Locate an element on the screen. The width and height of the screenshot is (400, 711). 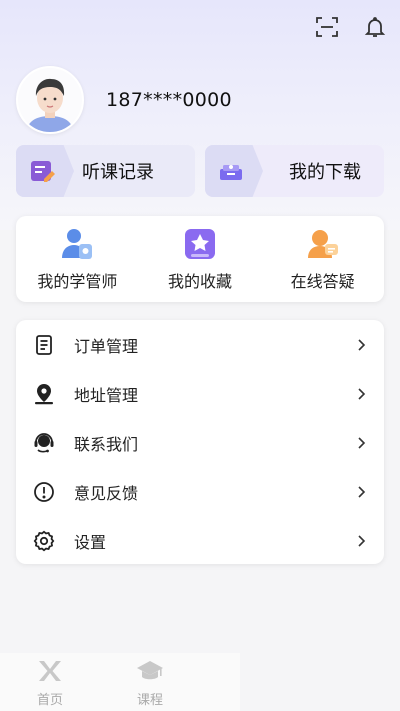
exclamation-circle-icon is located at coordinates (44, 492).